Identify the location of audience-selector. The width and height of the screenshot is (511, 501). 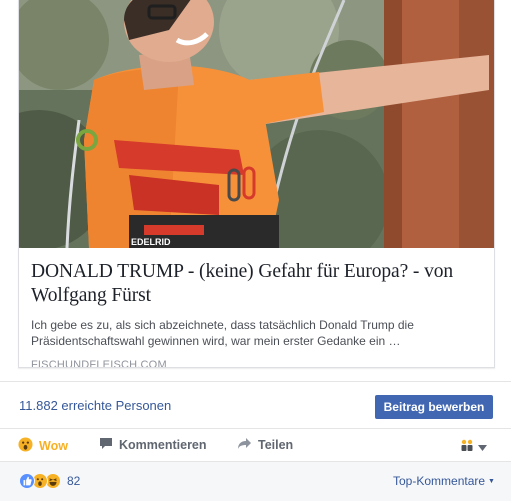
(473, 447).